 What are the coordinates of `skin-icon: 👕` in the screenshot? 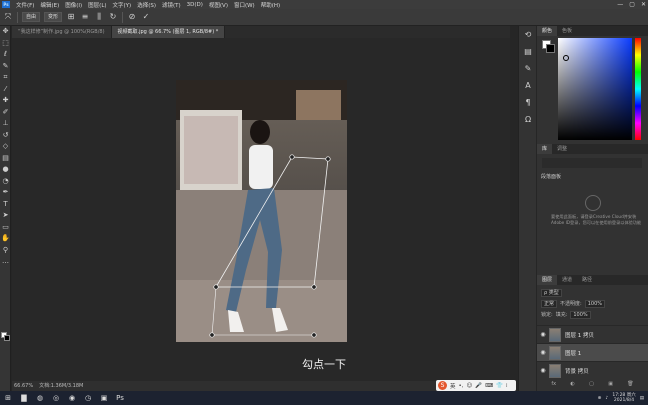 It's located at (499, 386).